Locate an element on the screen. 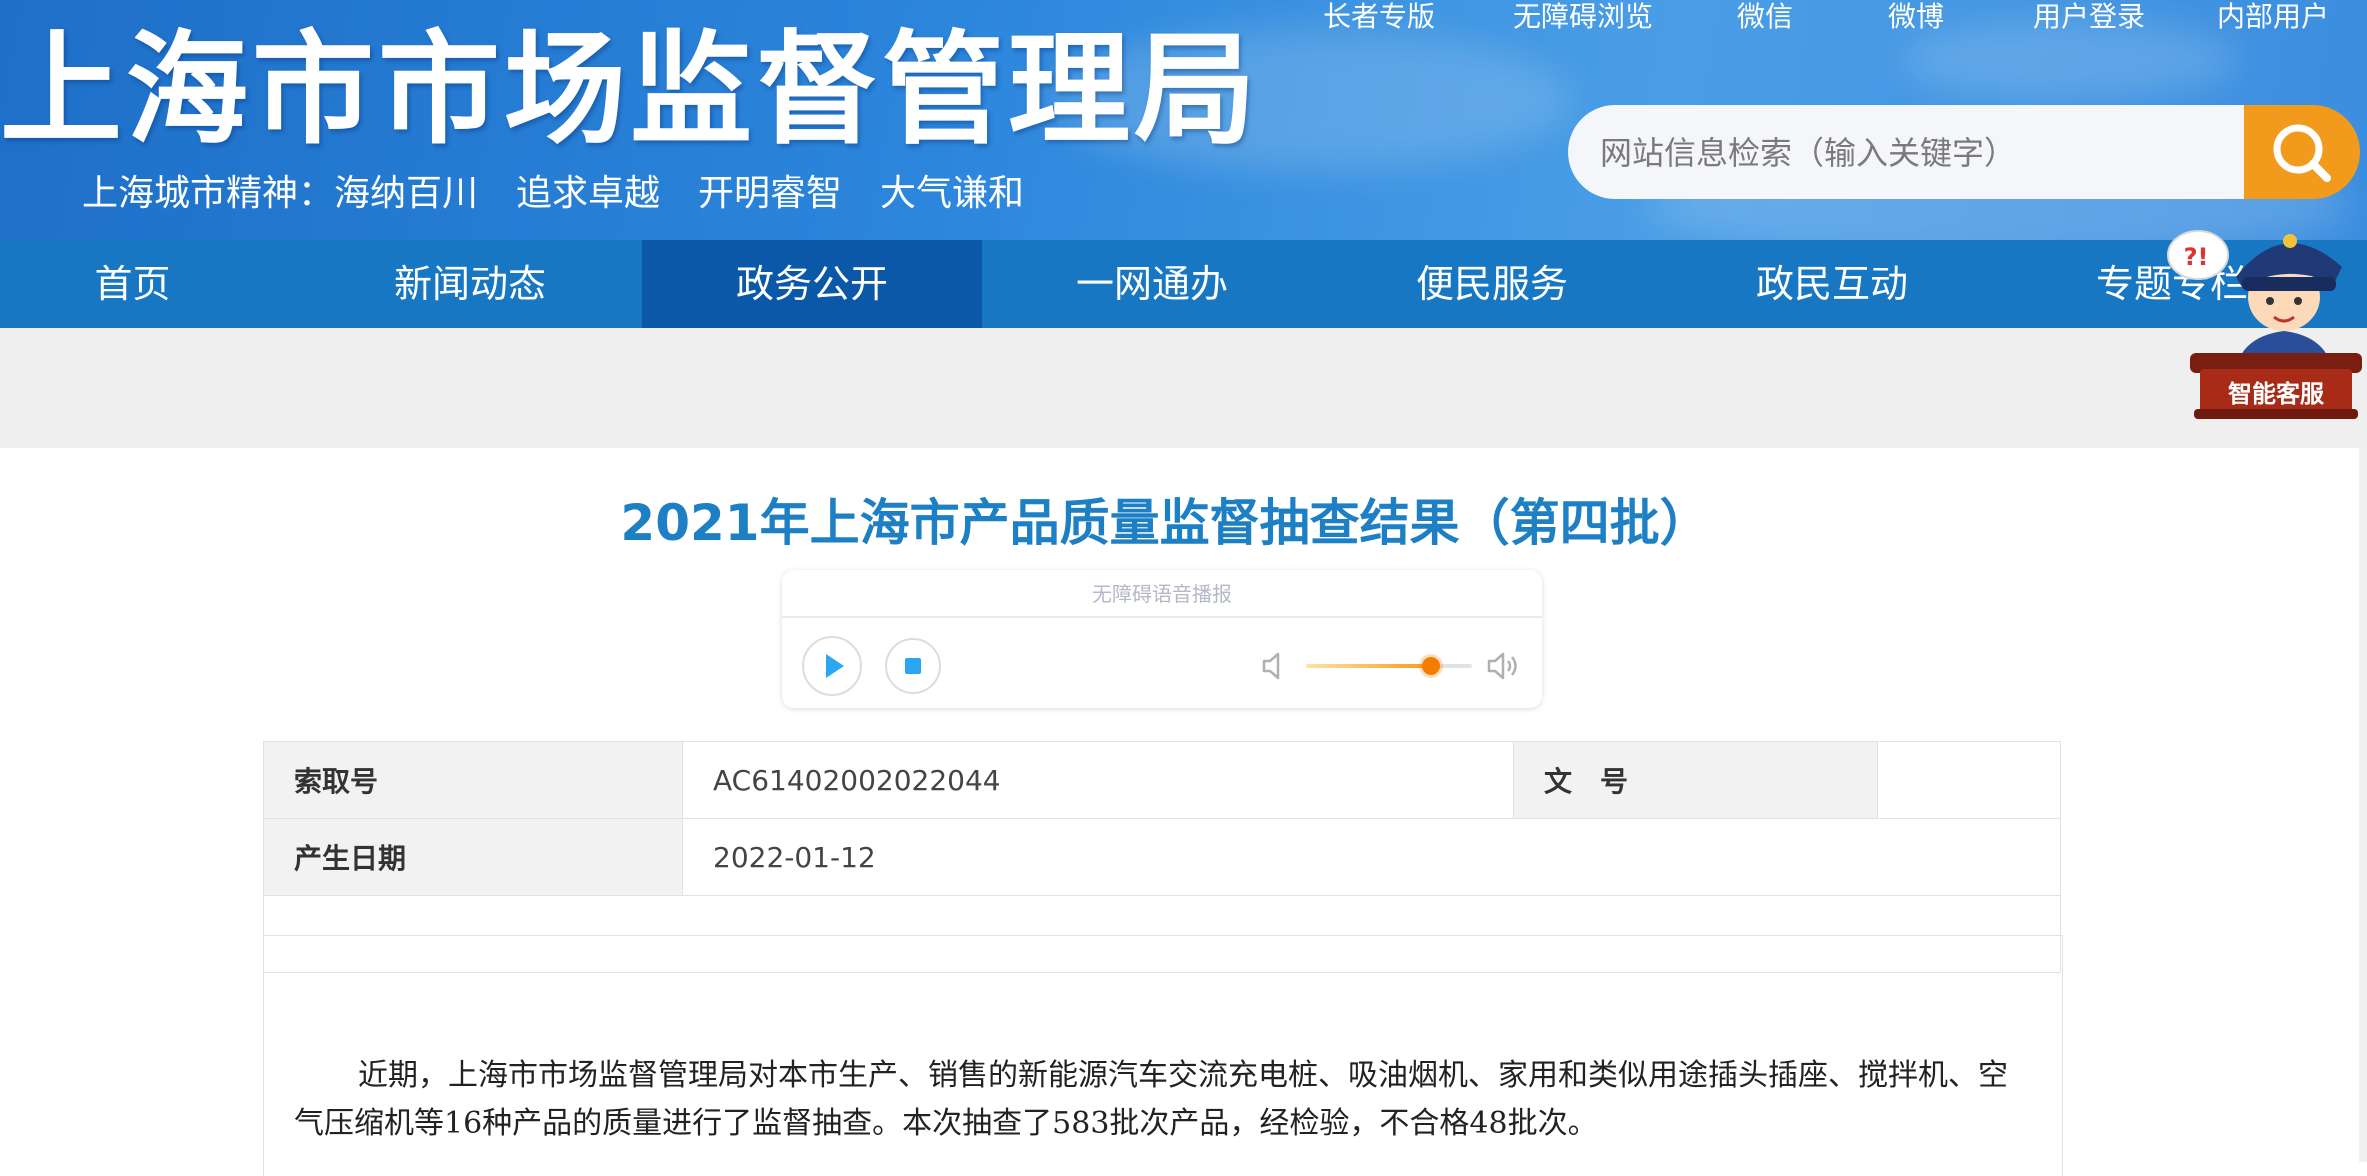 The height and width of the screenshot is (1176, 2367). motto-part: 开明睿智 is located at coordinates (770, 193).